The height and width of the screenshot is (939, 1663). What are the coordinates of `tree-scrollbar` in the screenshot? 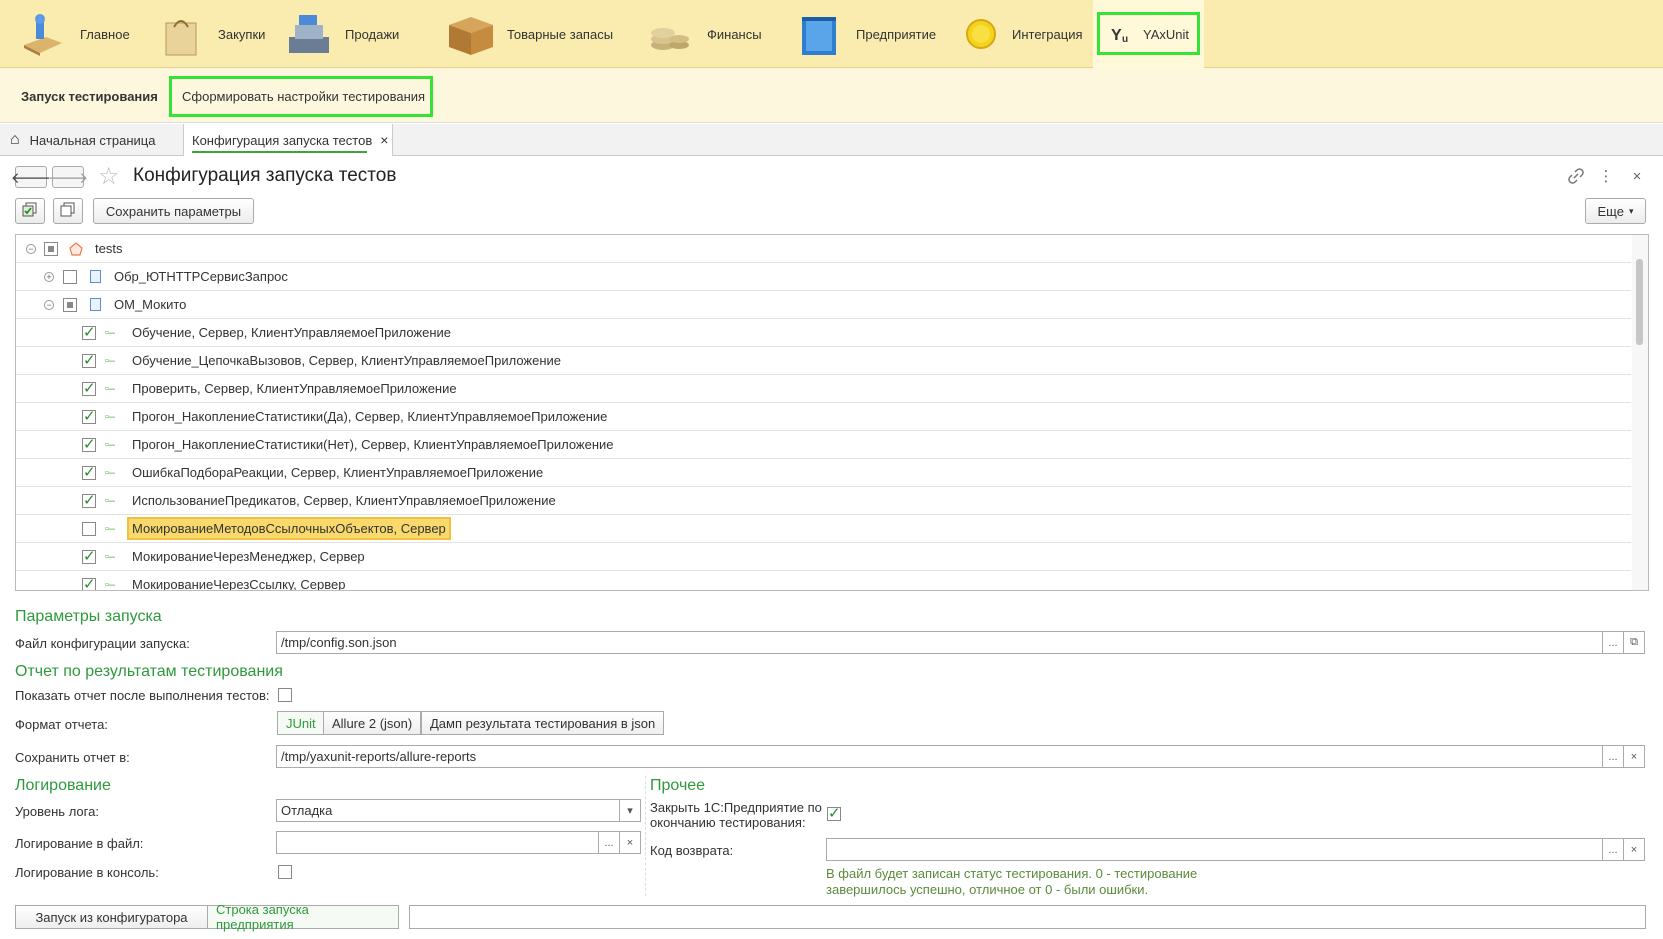 It's located at (1640, 412).